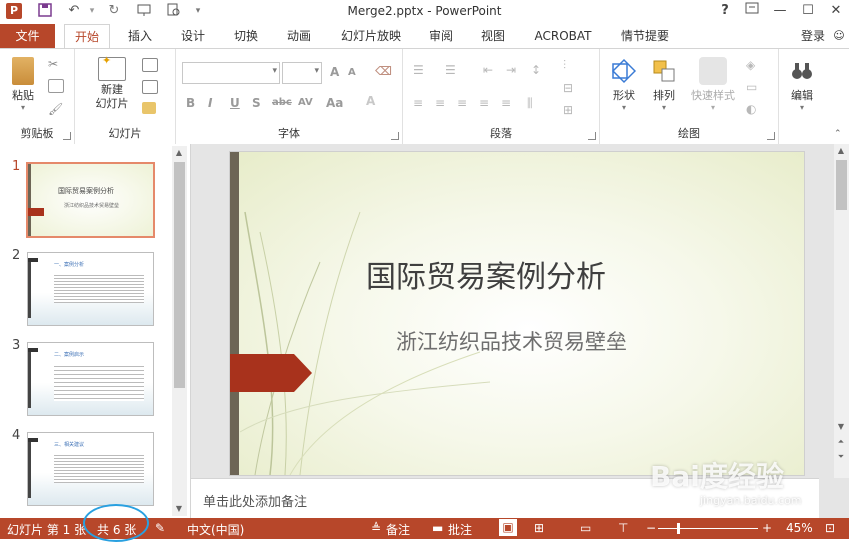 The width and height of the screenshot is (849, 542). Describe the element at coordinates (464, 103) in the screenshot. I see `align-right-icon: ≡` at that location.